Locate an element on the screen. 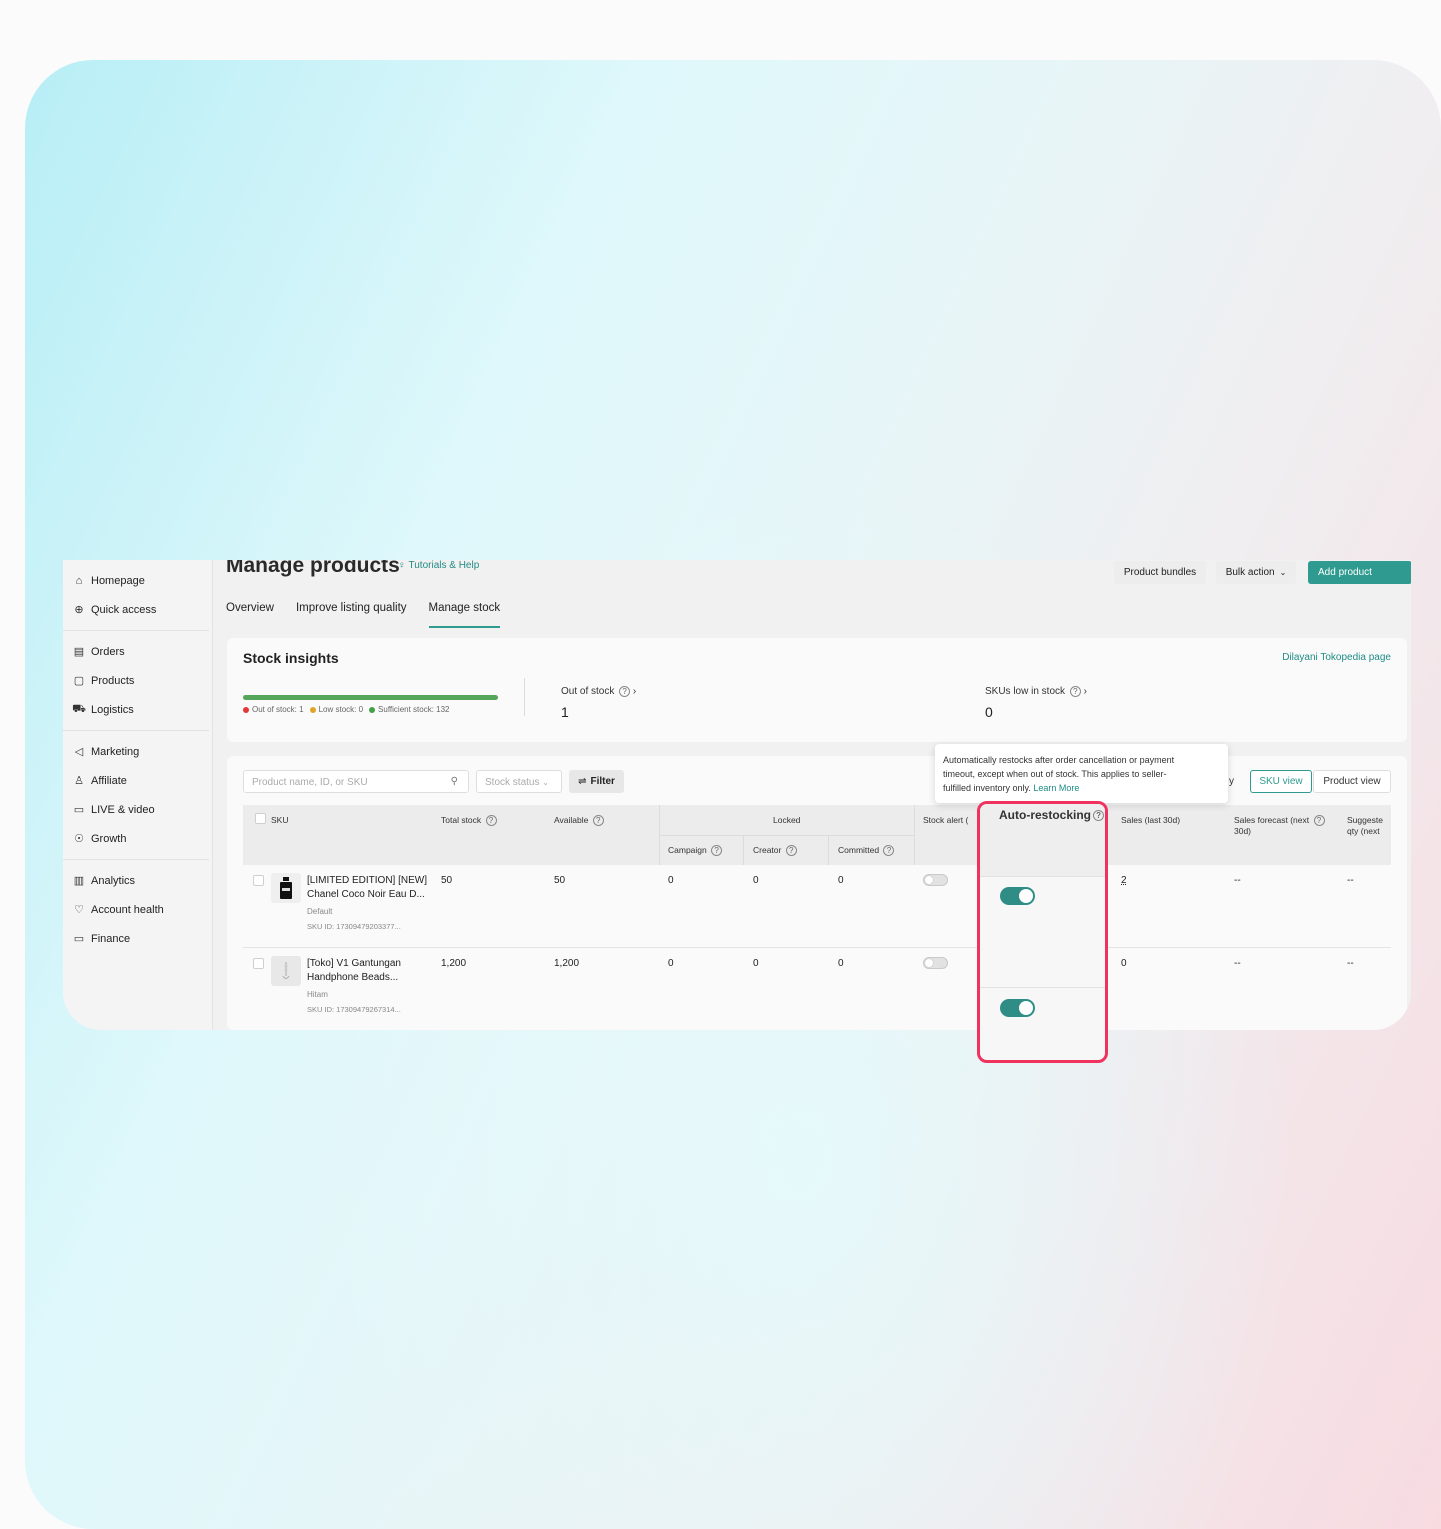 This screenshot has height=1529, width=1441. sales-value: 2 is located at coordinates (1124, 880).